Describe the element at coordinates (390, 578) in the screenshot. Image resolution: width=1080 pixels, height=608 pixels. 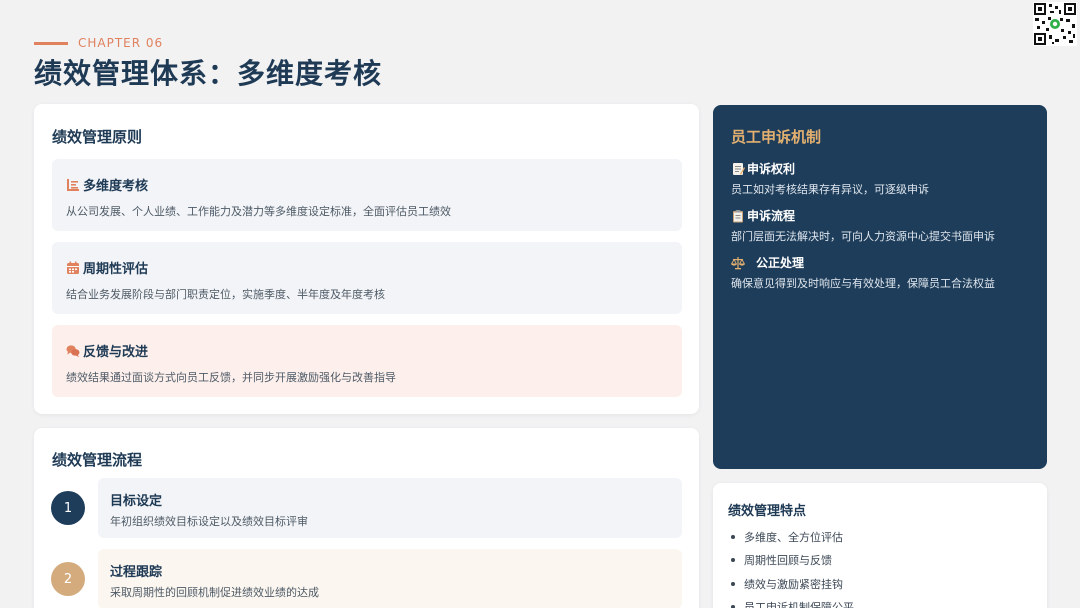
I see `step-item-process-tracking: 过程跟踪 采取周期性的回顾机制促进绩效业绩的达成` at that location.